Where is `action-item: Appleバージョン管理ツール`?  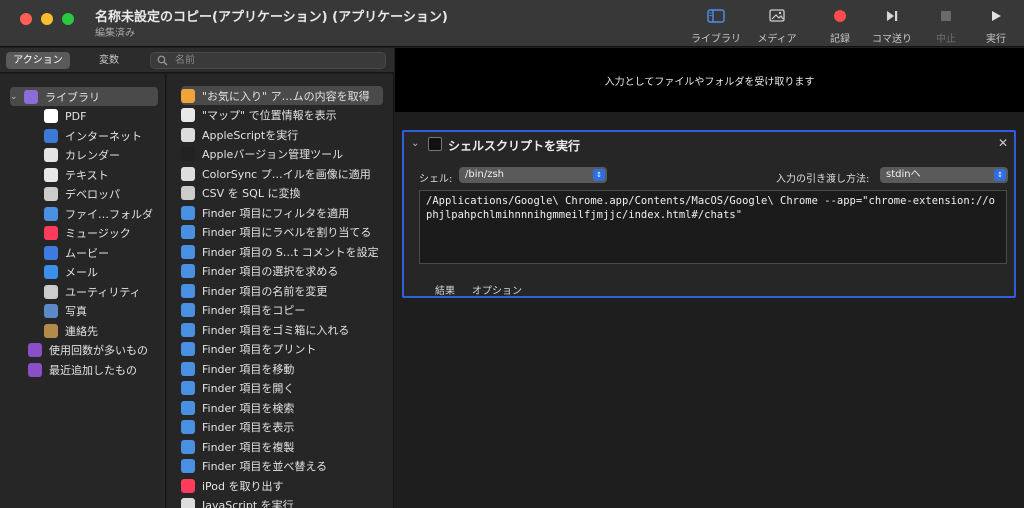
action-item: Appleバージョン管理ツール is located at coordinates (262, 154).